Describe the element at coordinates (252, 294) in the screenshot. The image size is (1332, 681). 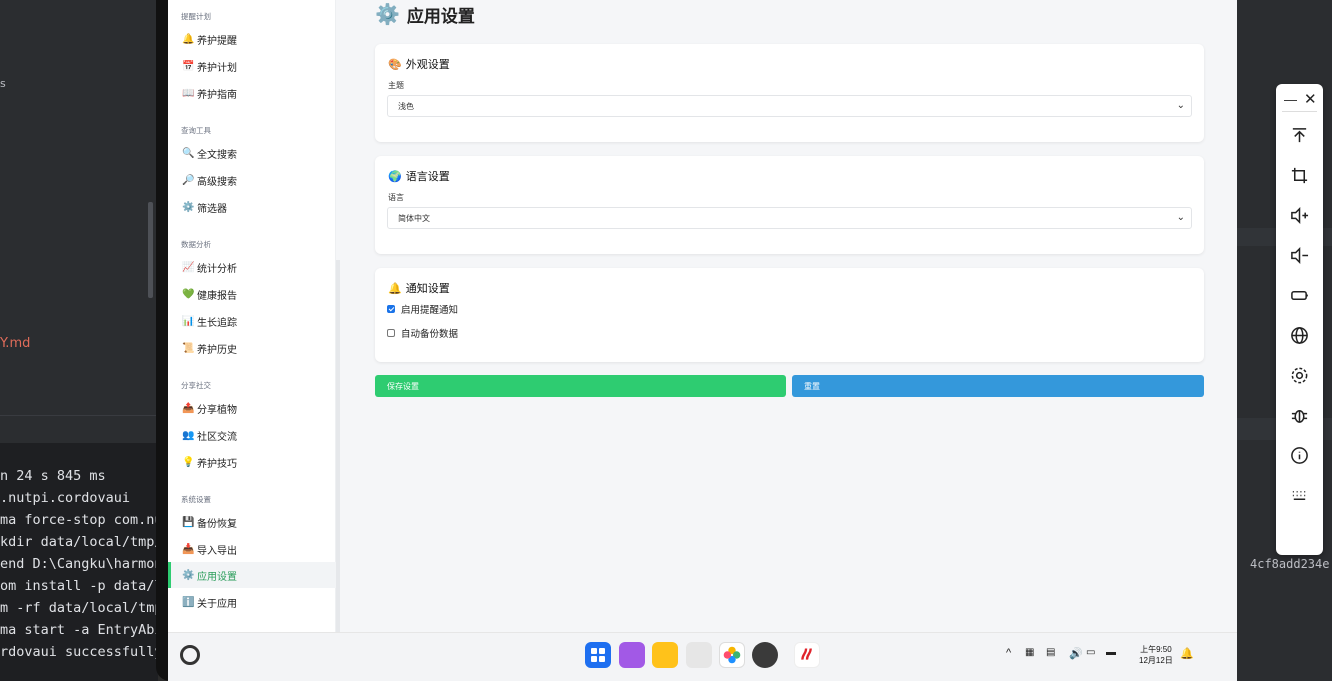
I see `sidebar-item-health-report: 💚 健康报告` at that location.